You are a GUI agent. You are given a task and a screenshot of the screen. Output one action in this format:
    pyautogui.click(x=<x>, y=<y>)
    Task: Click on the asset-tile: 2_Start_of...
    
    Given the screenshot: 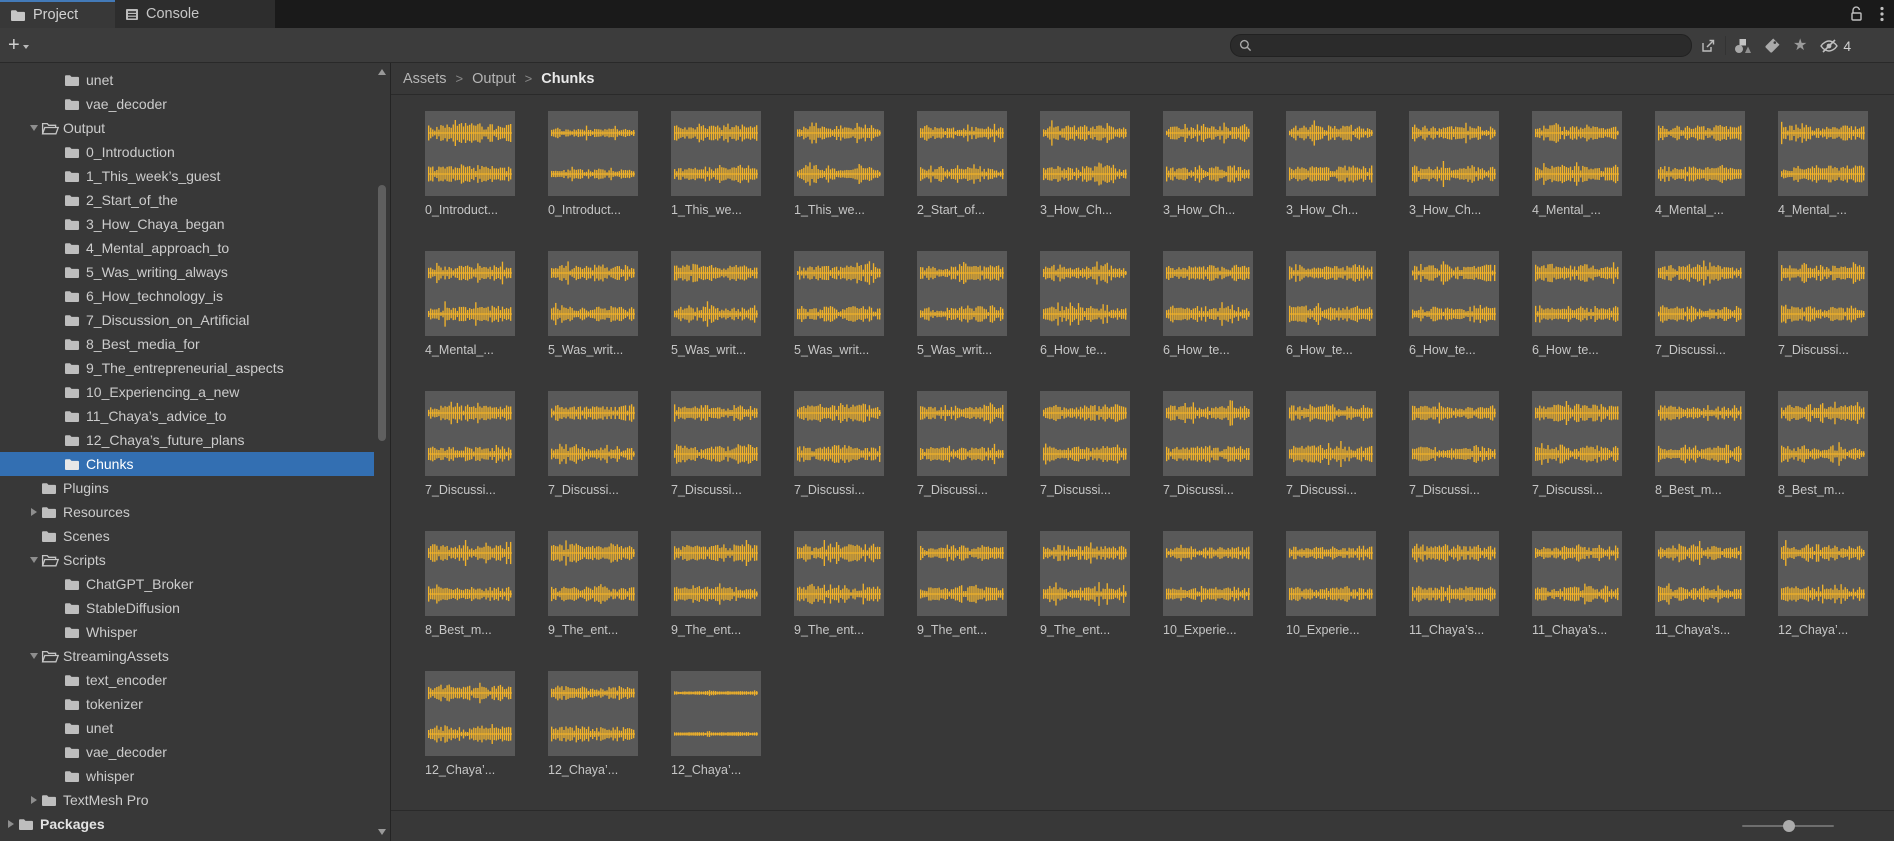 What is the action you would take?
    pyautogui.click(x=962, y=181)
    